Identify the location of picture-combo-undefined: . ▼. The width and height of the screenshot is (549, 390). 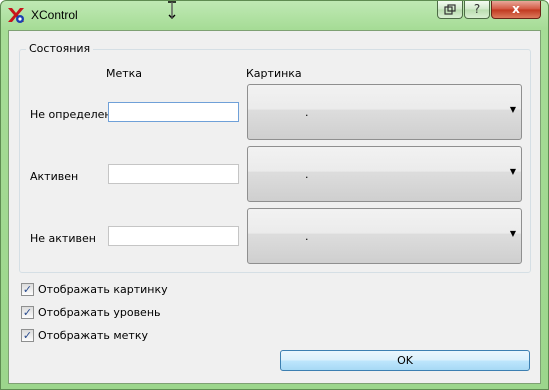
(384, 112).